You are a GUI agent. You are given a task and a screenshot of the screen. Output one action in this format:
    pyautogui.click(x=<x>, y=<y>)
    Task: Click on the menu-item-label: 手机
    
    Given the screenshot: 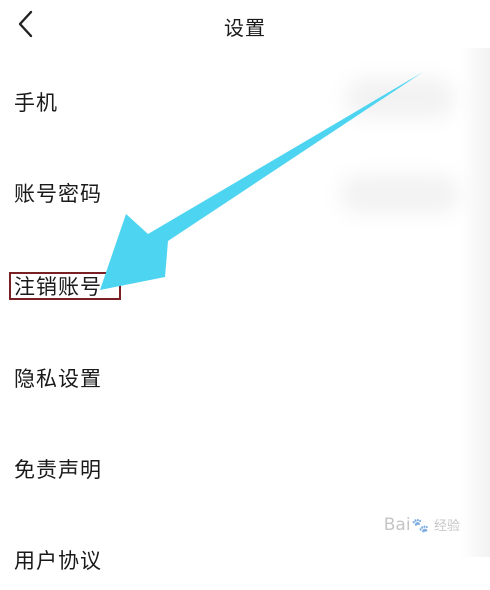 What is the action you would take?
    pyautogui.click(x=36, y=103)
    